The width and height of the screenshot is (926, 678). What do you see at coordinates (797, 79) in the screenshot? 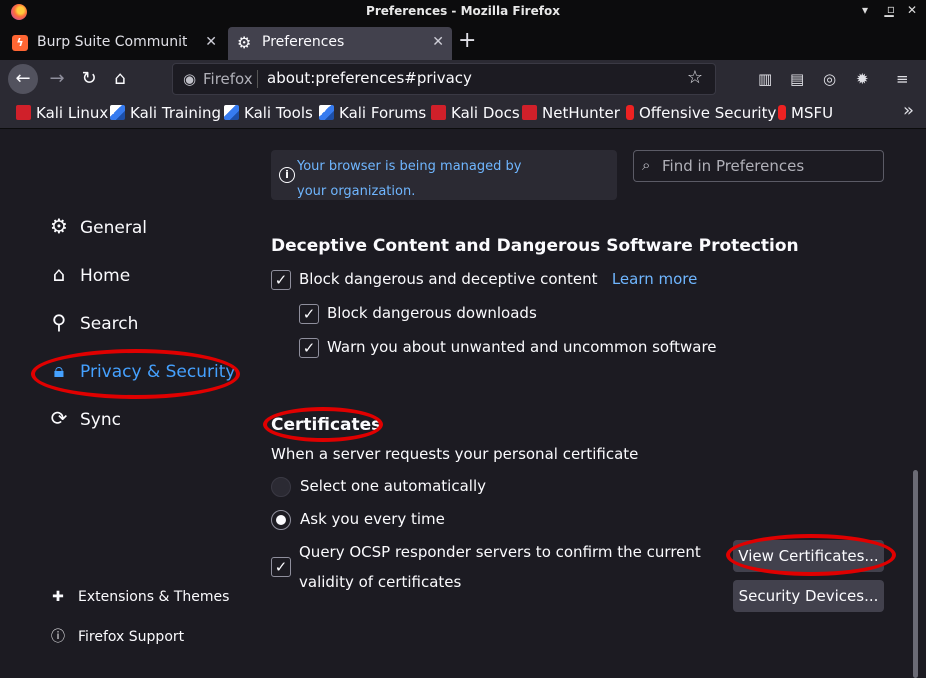
I see `sidebar-icon: ▤` at bounding box center [797, 79].